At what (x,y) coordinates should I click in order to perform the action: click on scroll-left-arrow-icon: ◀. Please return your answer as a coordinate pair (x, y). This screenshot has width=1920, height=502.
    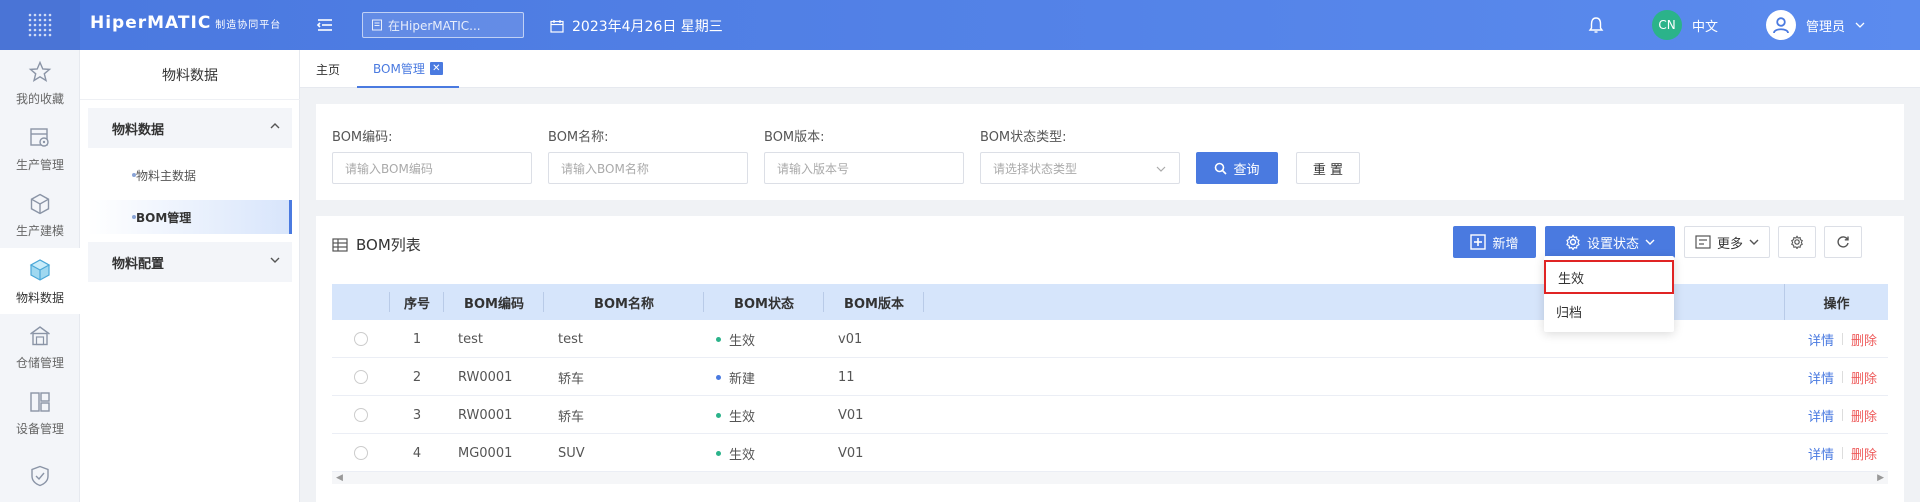
    Looking at the image, I should click on (339, 478).